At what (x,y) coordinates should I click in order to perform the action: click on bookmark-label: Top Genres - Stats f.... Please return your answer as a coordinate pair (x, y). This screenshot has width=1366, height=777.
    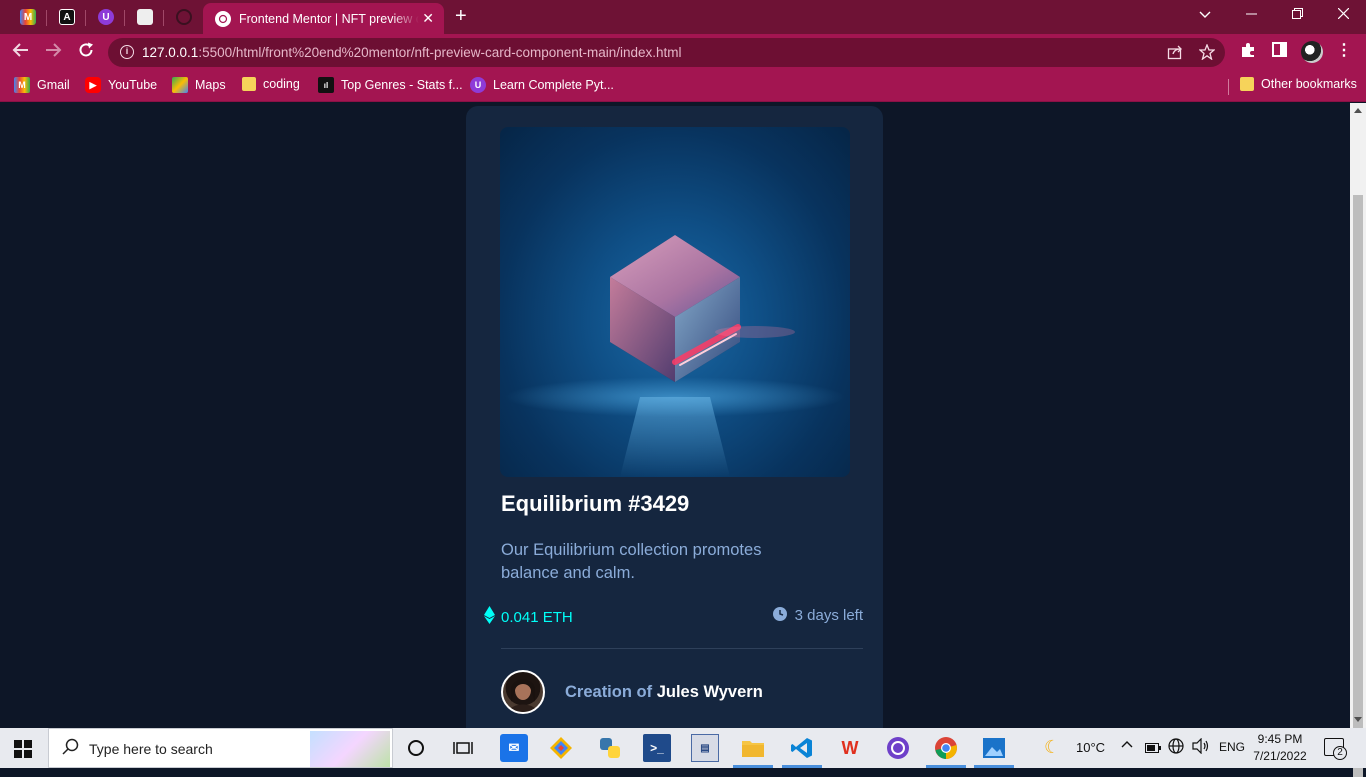
    Looking at the image, I should click on (402, 85).